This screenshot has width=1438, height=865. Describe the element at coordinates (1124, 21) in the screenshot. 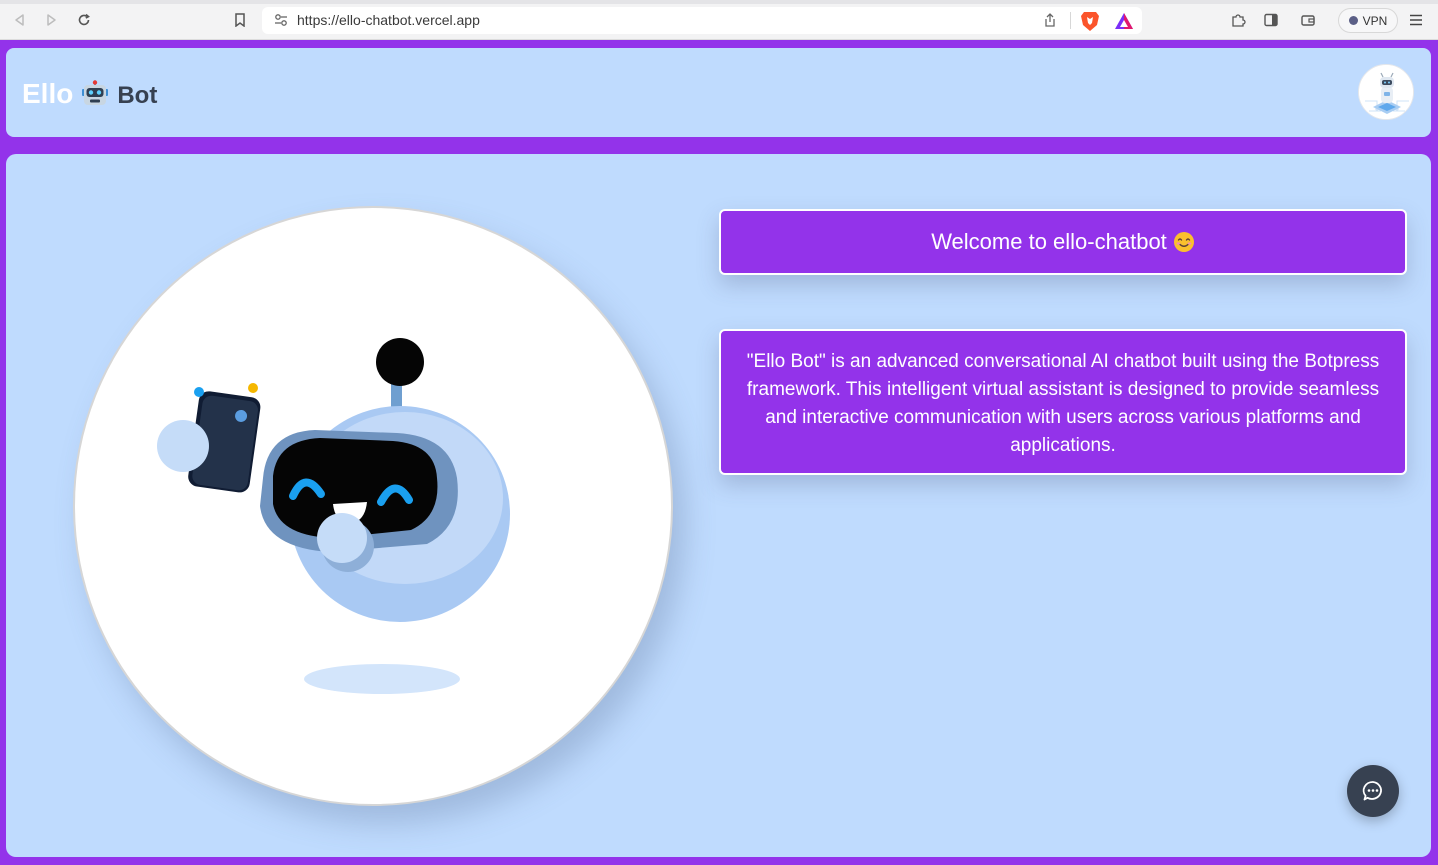

I see `brave-rewards-icon` at that location.